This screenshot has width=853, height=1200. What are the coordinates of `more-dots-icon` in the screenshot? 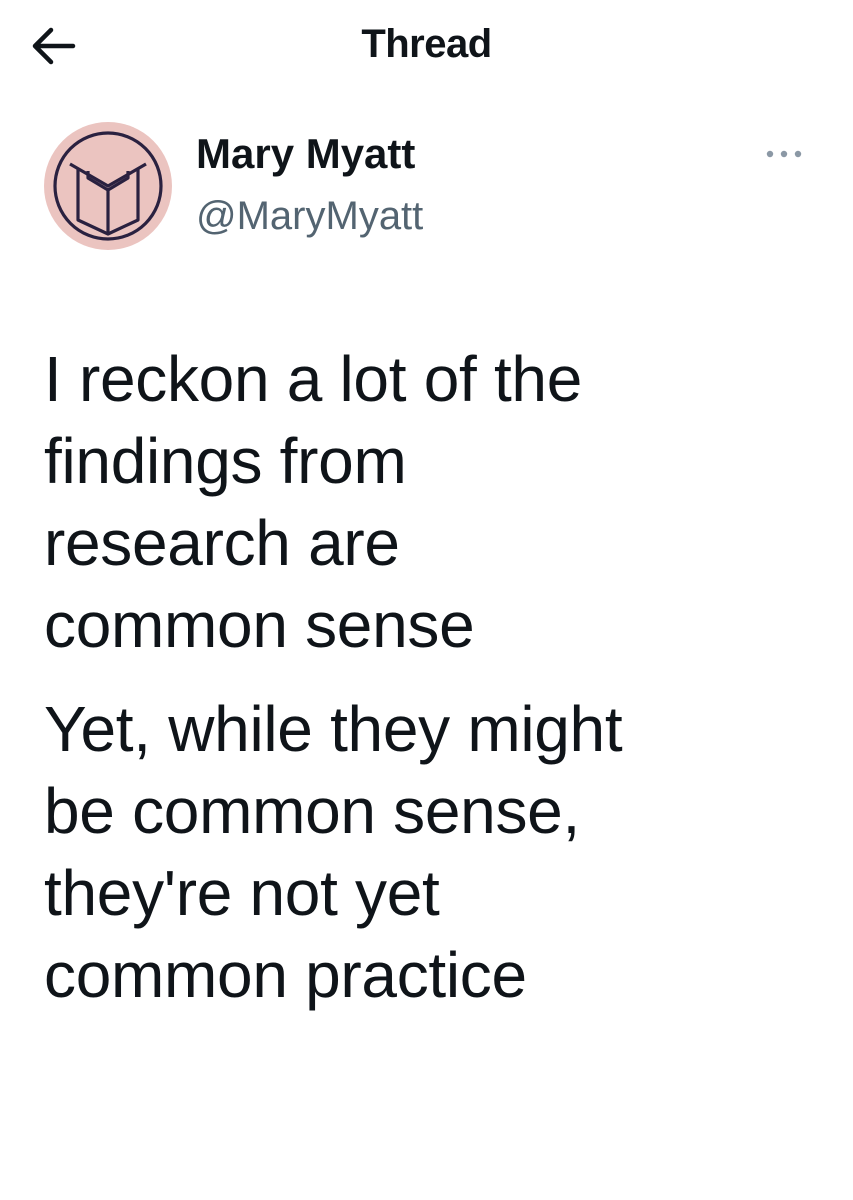 It's located at (784, 154).